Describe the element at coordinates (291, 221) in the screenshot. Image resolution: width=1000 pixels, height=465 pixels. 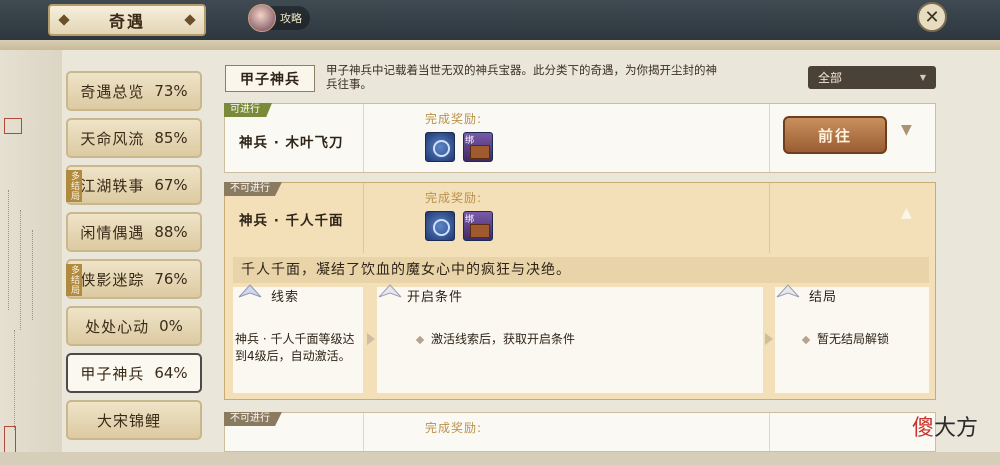
I see `quest-name: 神兵 · 千人千面` at that location.